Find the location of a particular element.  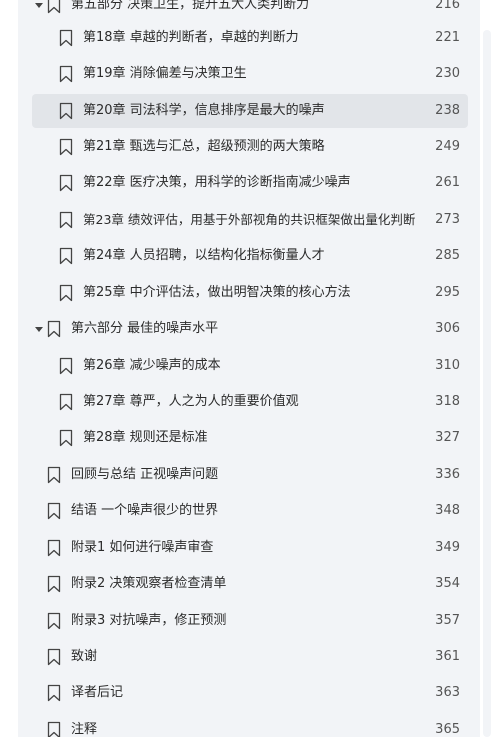

toc-item-ch23: 第23章 绩效评估，用基于外部视角的共识框架做出量化判断 273 is located at coordinates (249, 220).